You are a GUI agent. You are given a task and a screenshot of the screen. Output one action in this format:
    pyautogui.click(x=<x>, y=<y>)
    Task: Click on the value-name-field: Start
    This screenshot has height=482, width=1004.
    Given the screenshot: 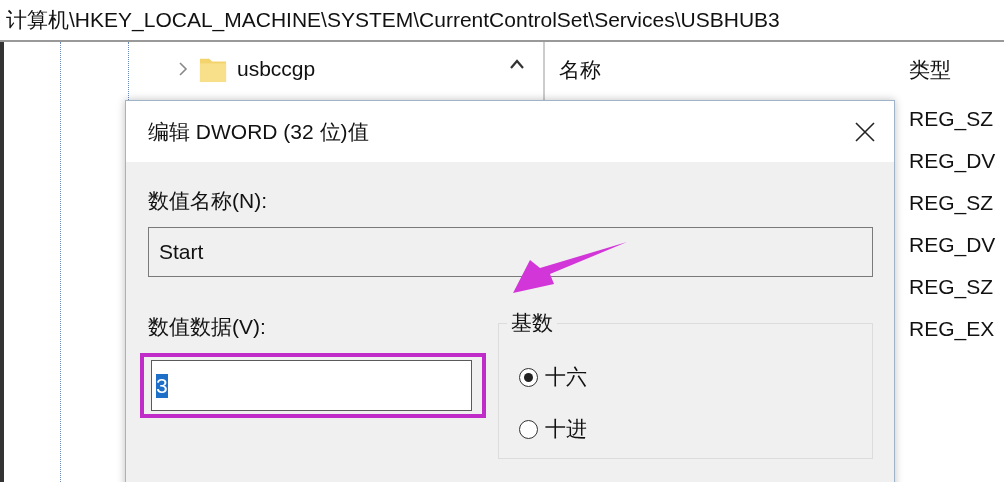 What is the action you would take?
    pyautogui.click(x=510, y=252)
    